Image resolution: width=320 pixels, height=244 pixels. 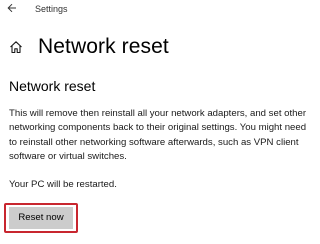 I want to click on page-title: Network reset, so click(x=103, y=46).